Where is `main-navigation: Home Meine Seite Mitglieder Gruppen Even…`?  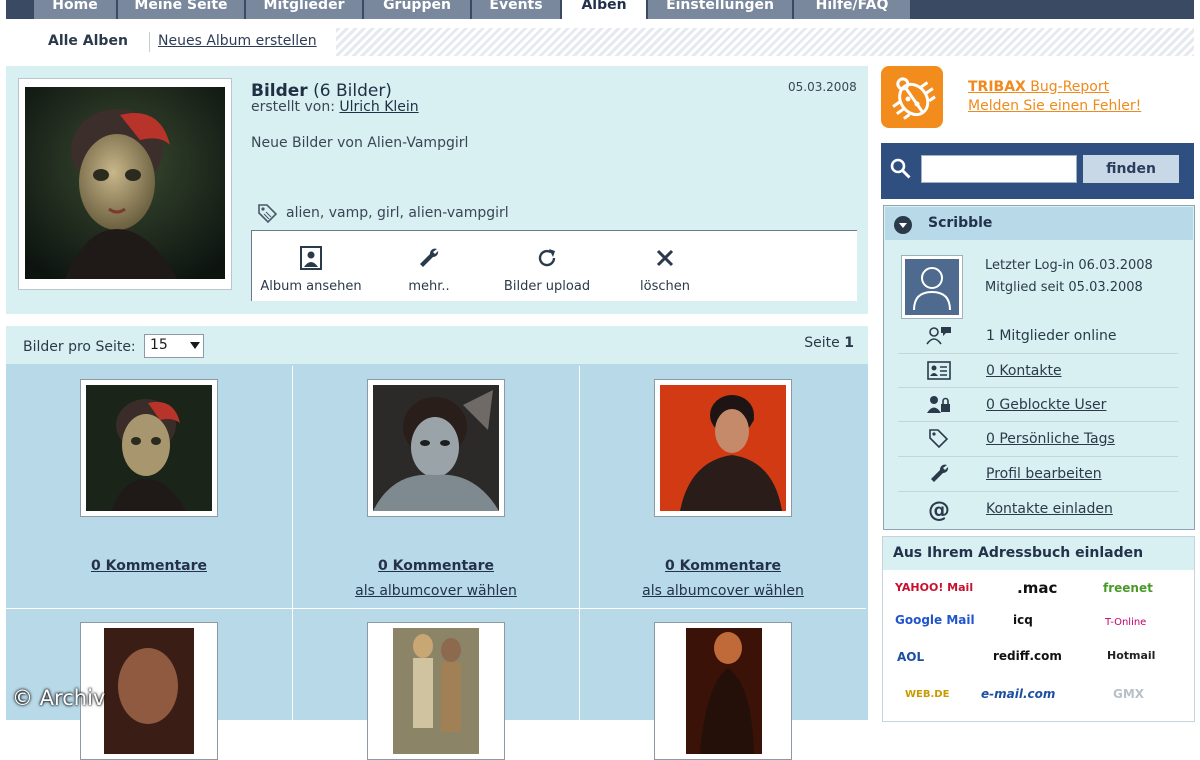
main-navigation: Home Meine Seite Mitglieder Gruppen Even… is located at coordinates (600, 10).